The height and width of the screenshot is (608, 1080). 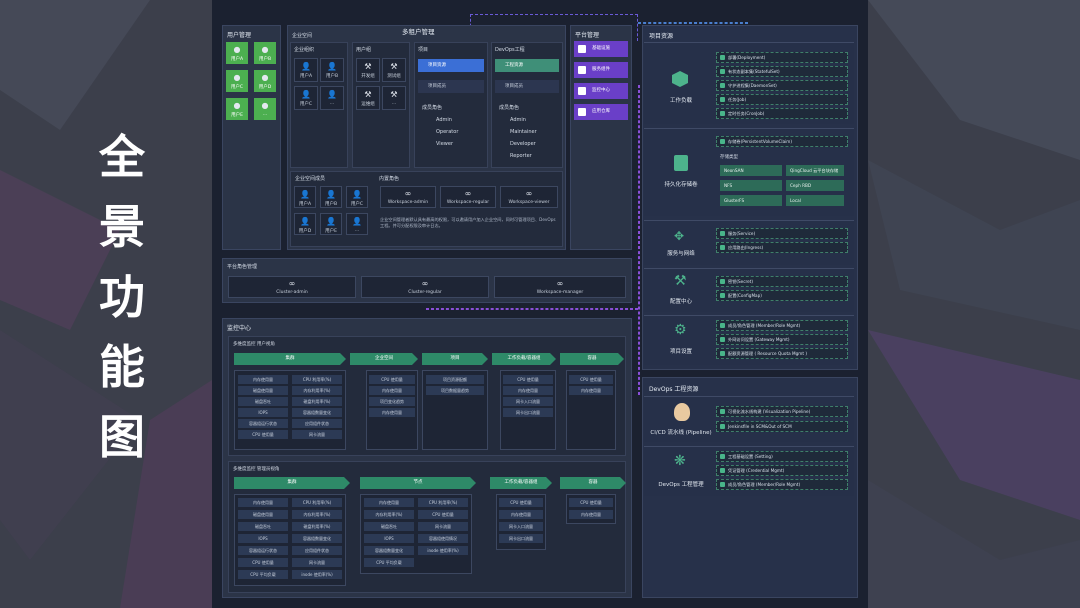 I want to click on group-item: ⚒ 运维组, so click(x=368, y=98).